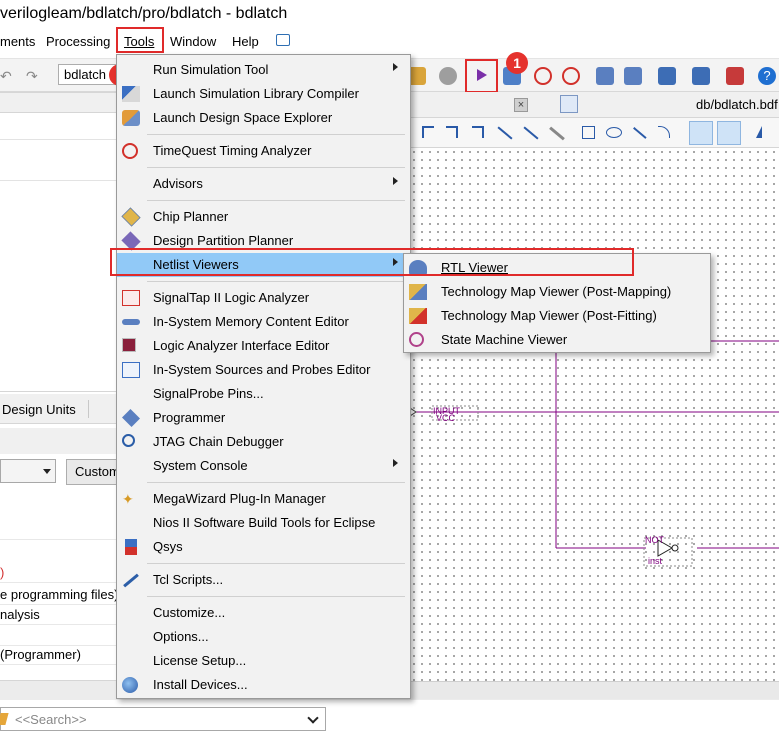 Image resolution: width=779 pixels, height=731 pixels. I want to click on signaltap-icon, so click(131, 298).